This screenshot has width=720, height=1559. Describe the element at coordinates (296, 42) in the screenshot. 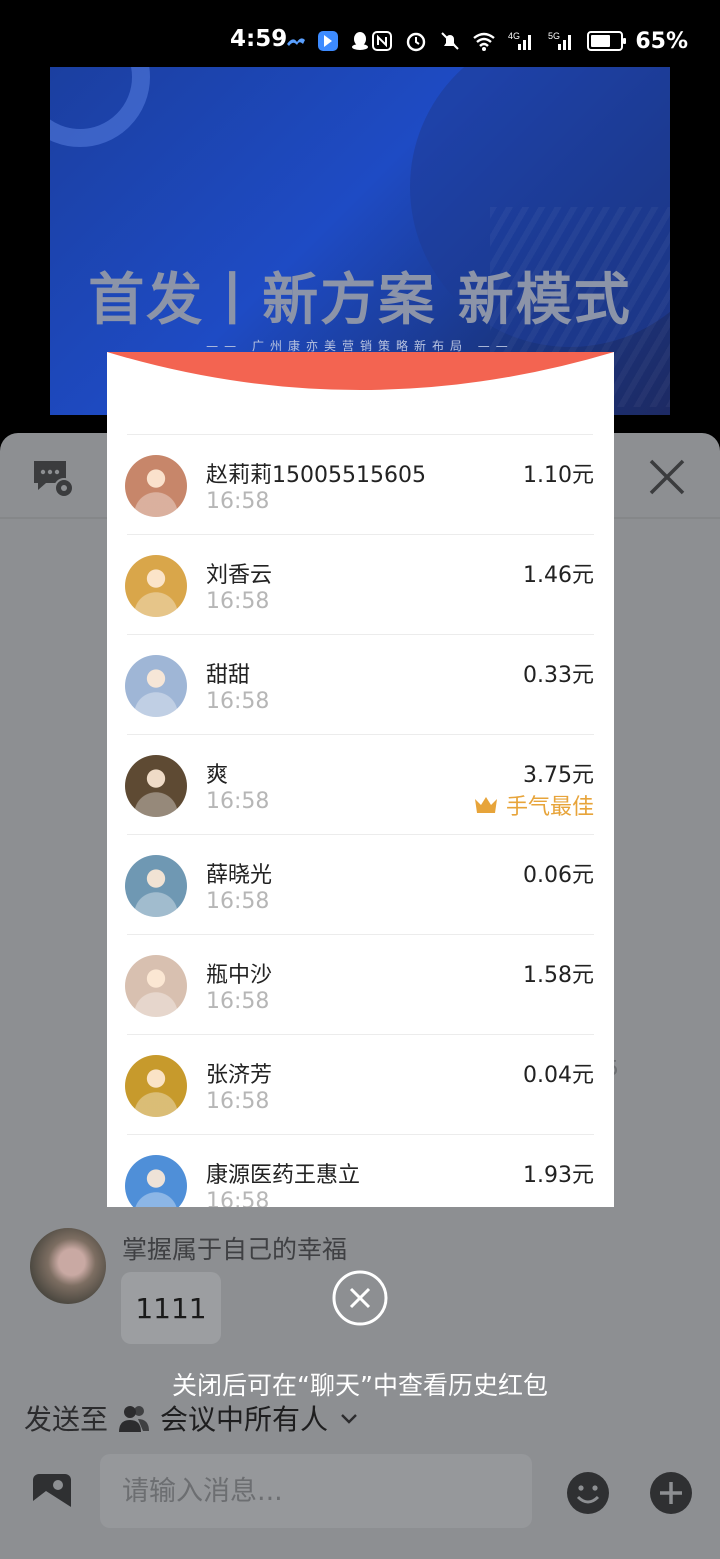

I see `app-bird-icon` at that location.